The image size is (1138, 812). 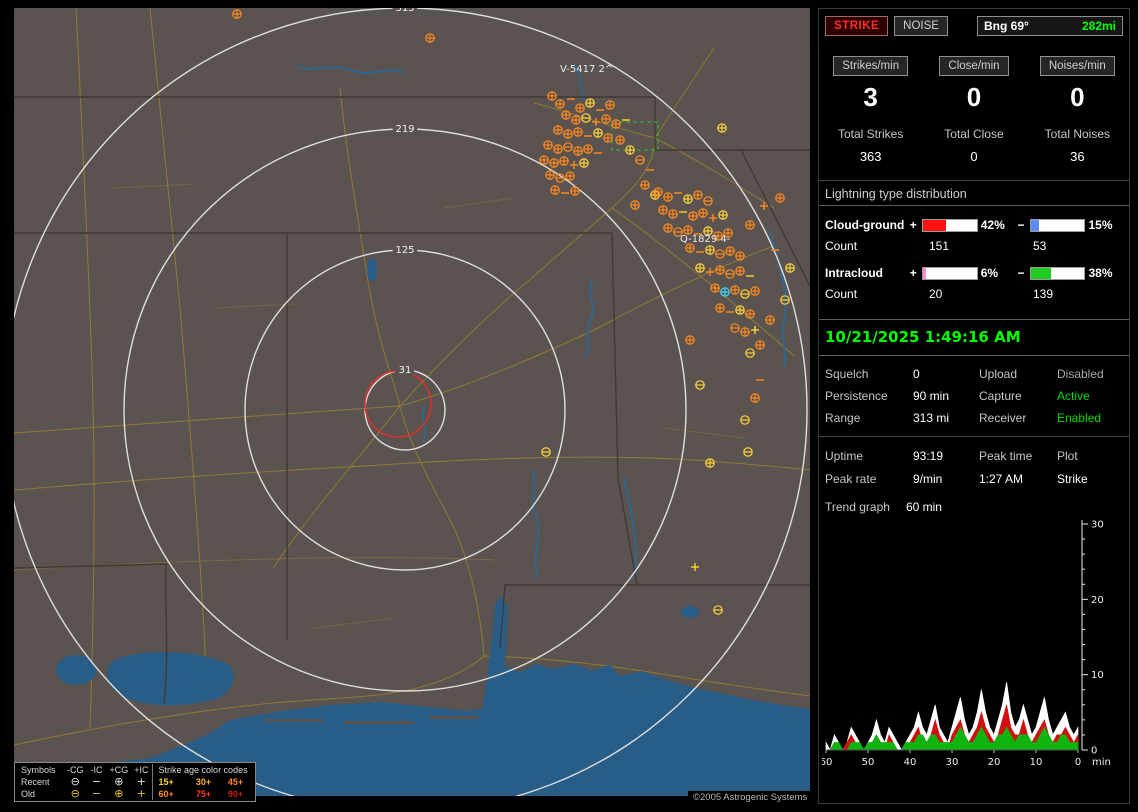 What do you see at coordinates (1006, 456) in the screenshot?
I see `peak-time-label: Peak time` at bounding box center [1006, 456].